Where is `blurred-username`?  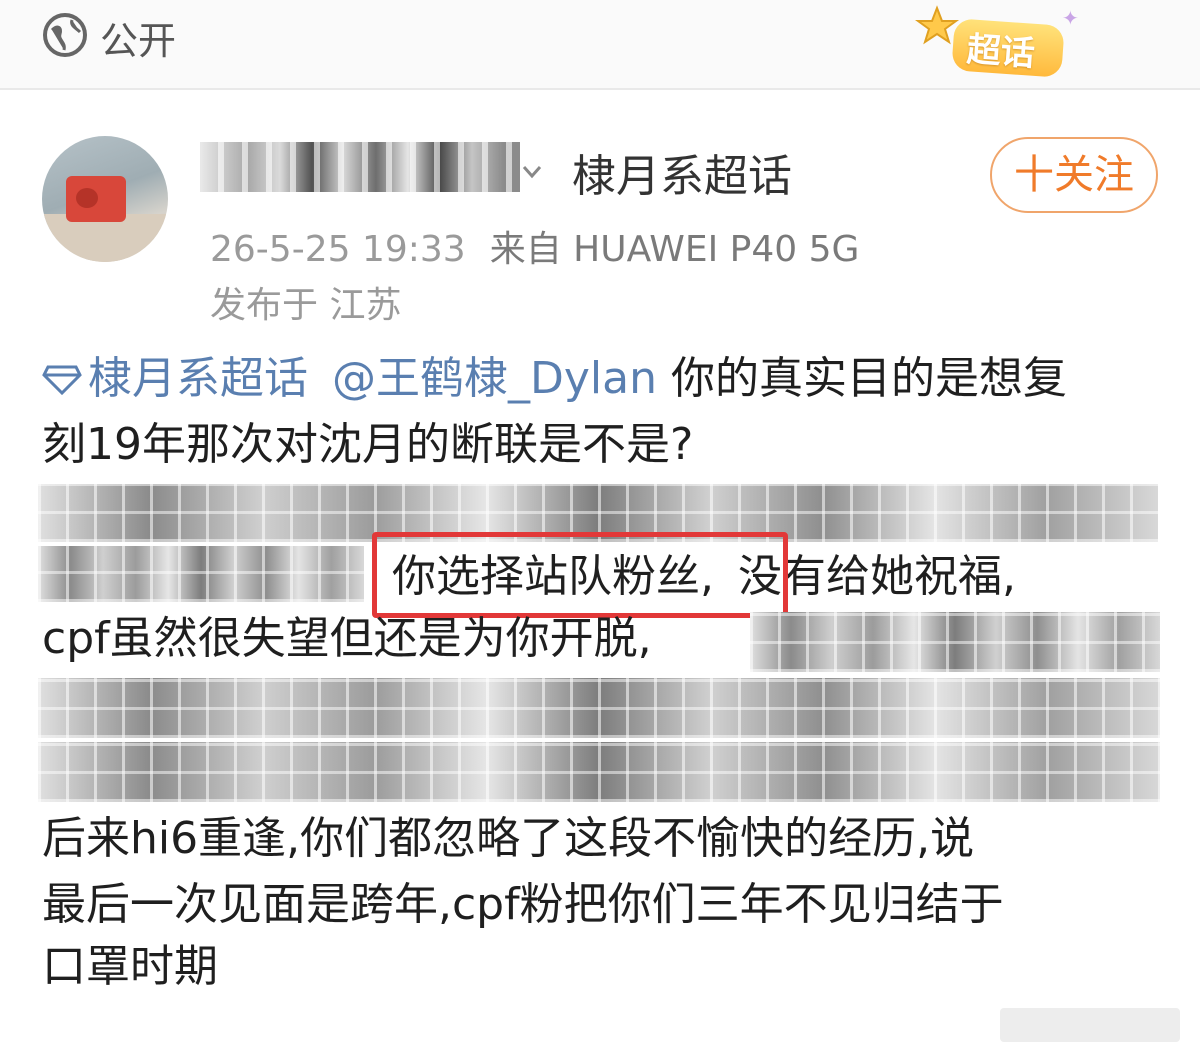
blurred-username is located at coordinates (360, 167).